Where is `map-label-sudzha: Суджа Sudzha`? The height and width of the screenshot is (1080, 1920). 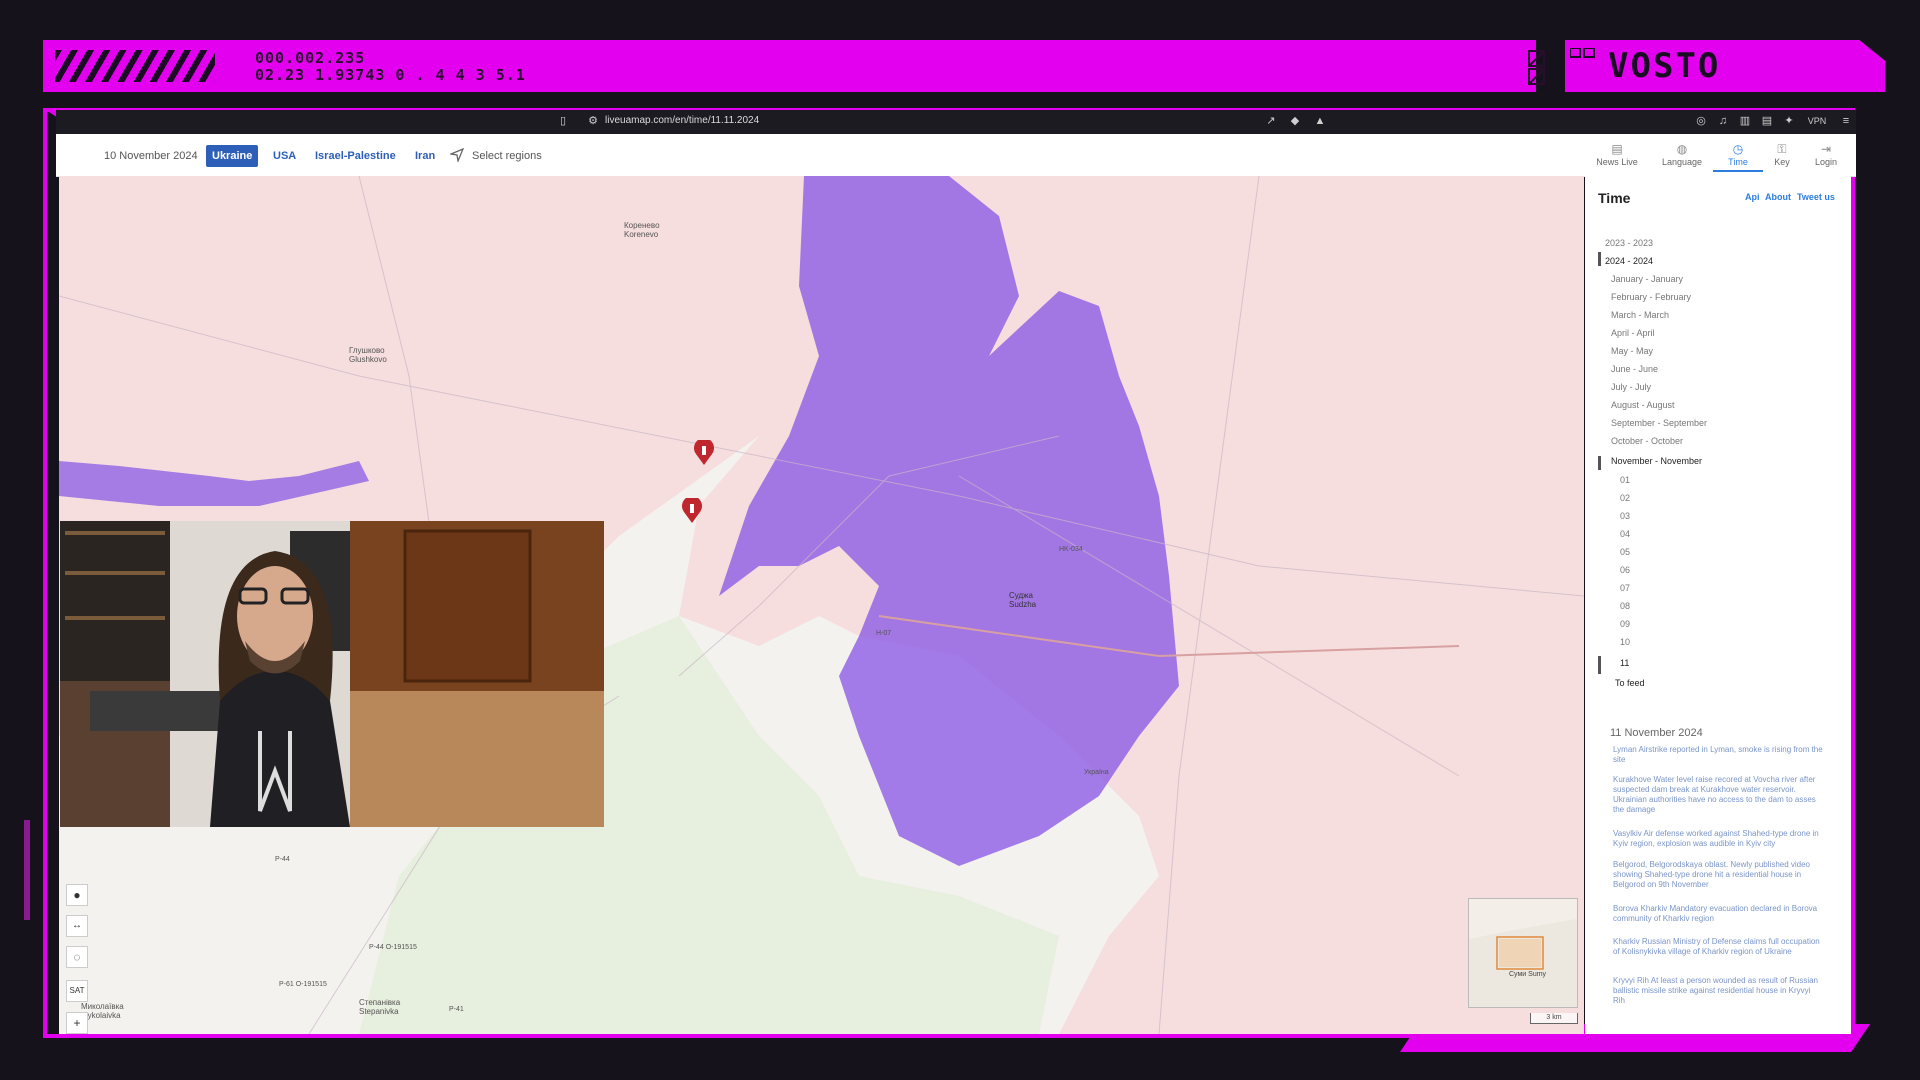
map-label-sudzha: Суджа Sudzha is located at coordinates (1023, 600).